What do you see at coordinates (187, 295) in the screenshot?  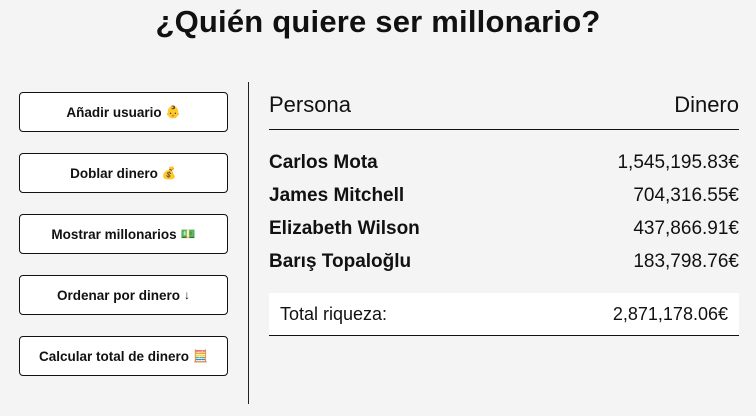 I see `arrow-down-icon: ↓` at bounding box center [187, 295].